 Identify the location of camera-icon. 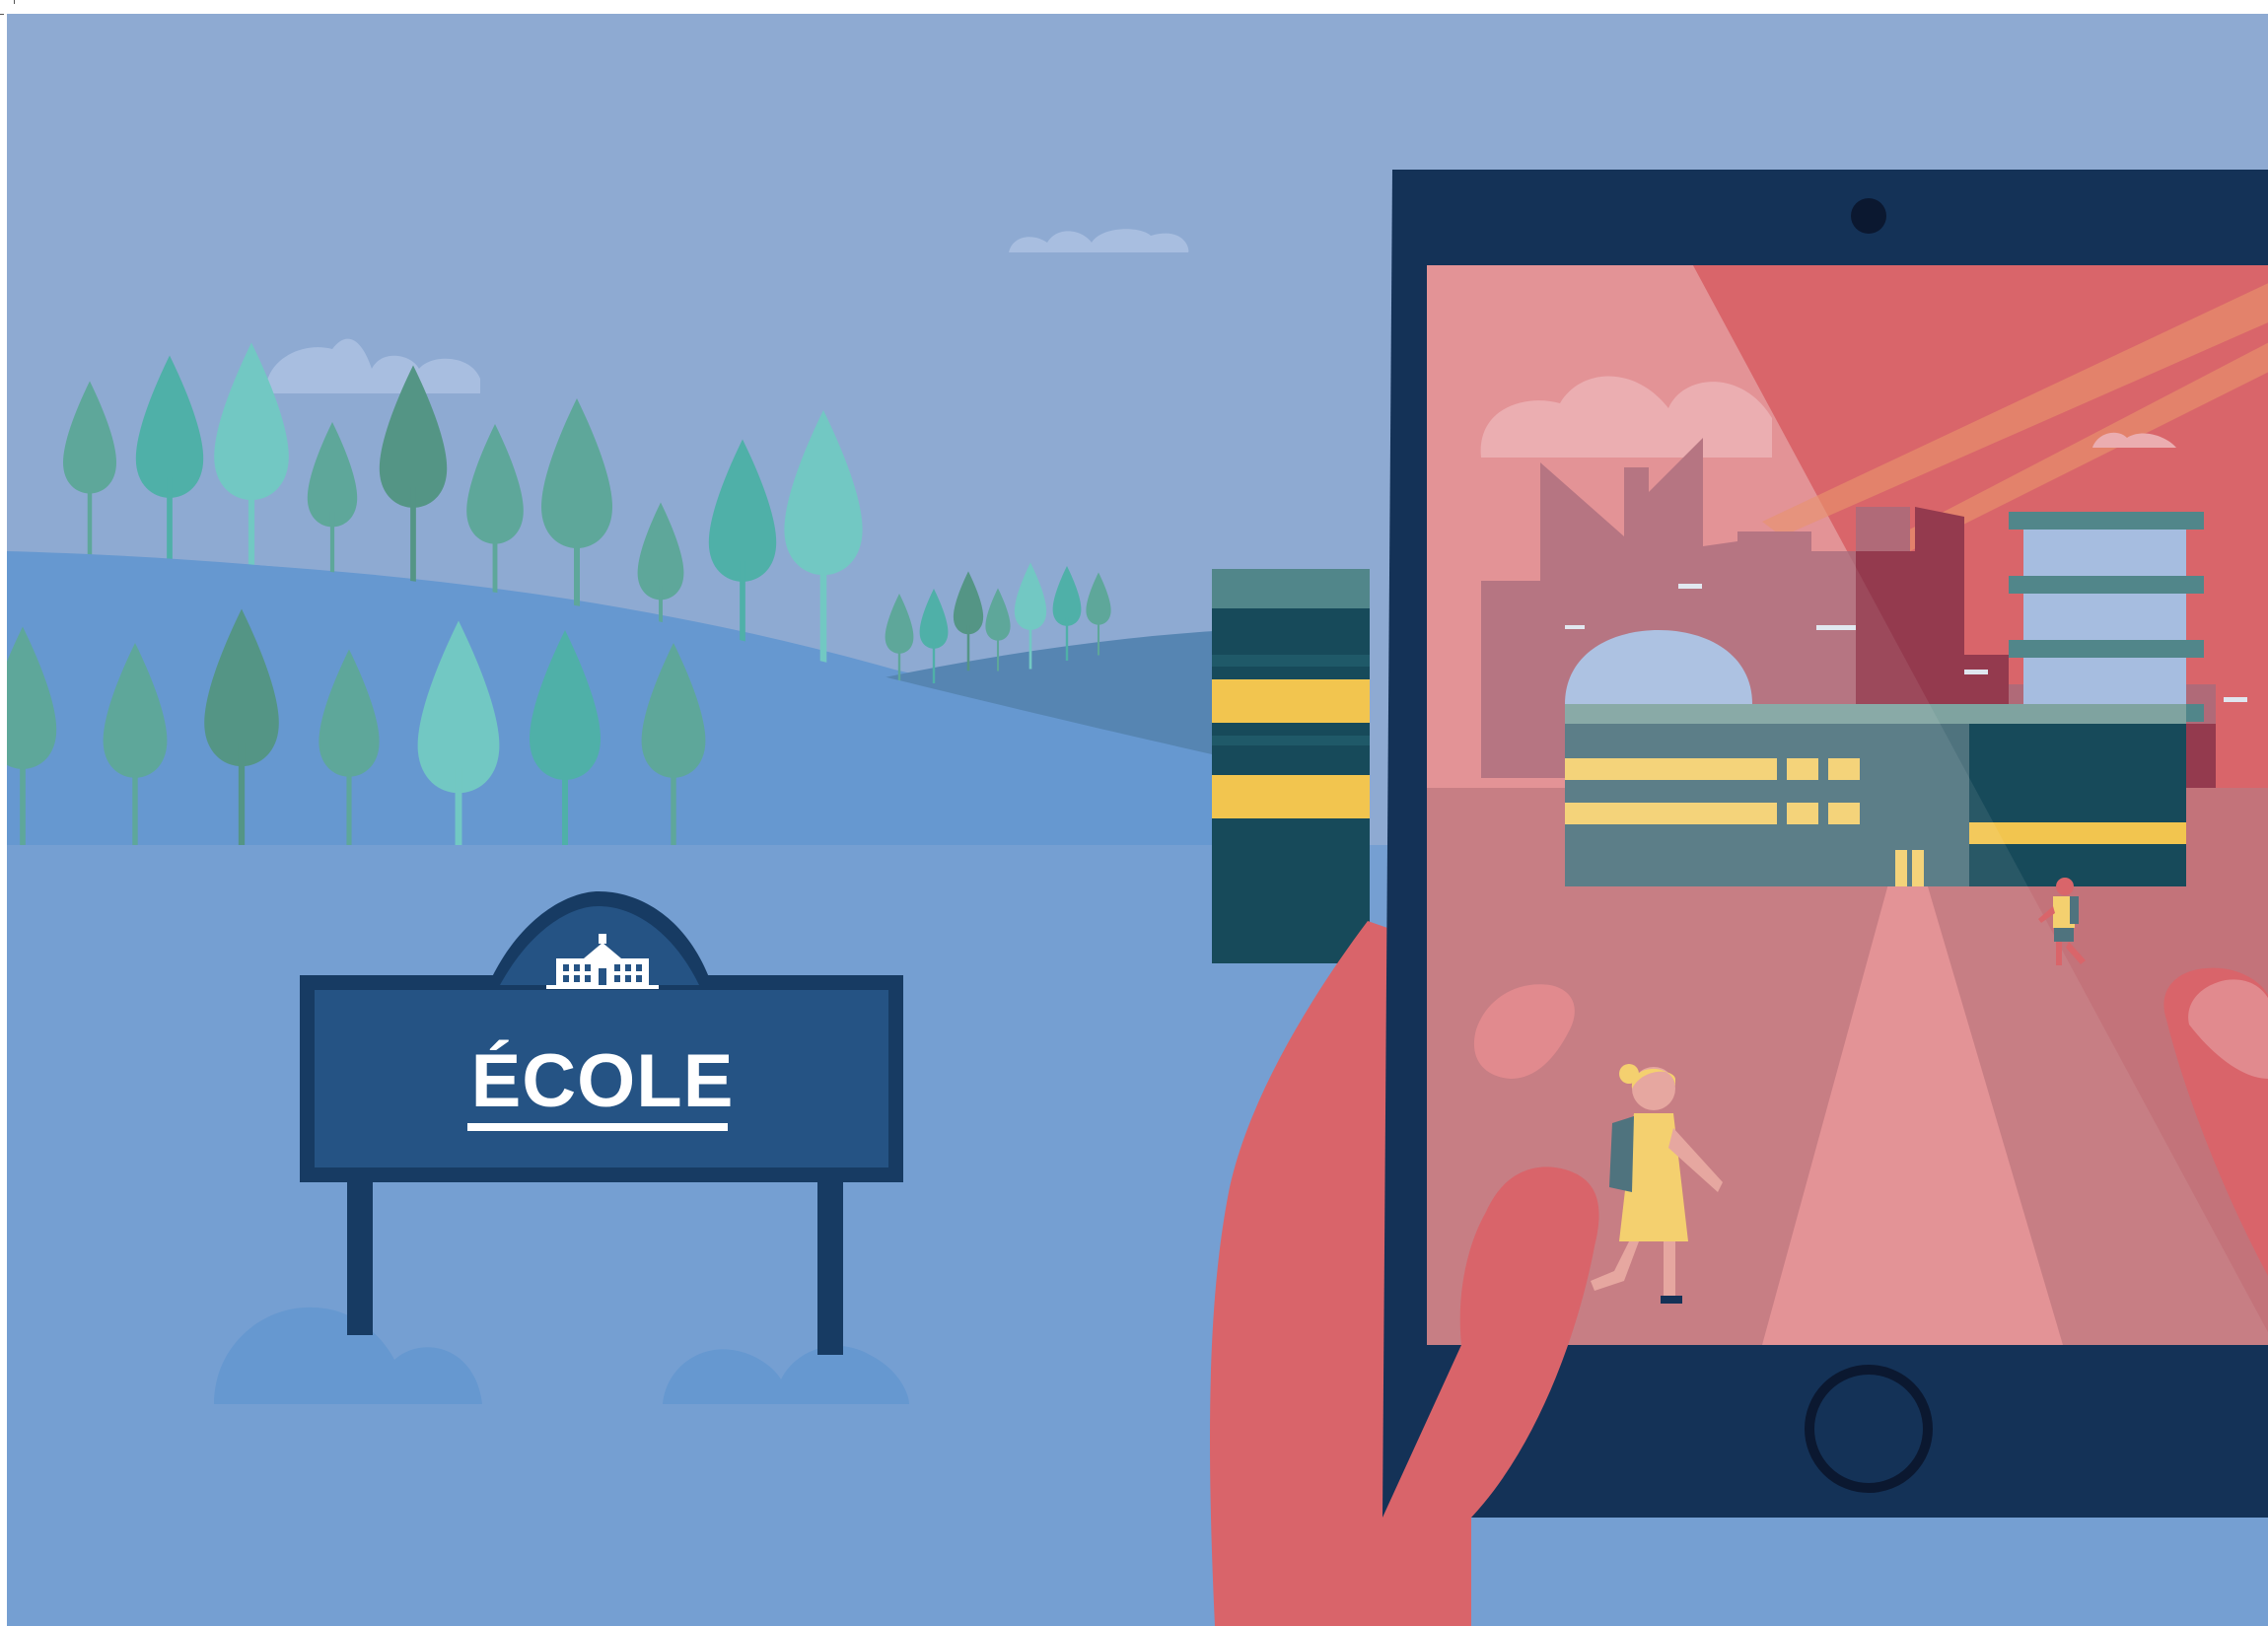
(1869, 216).